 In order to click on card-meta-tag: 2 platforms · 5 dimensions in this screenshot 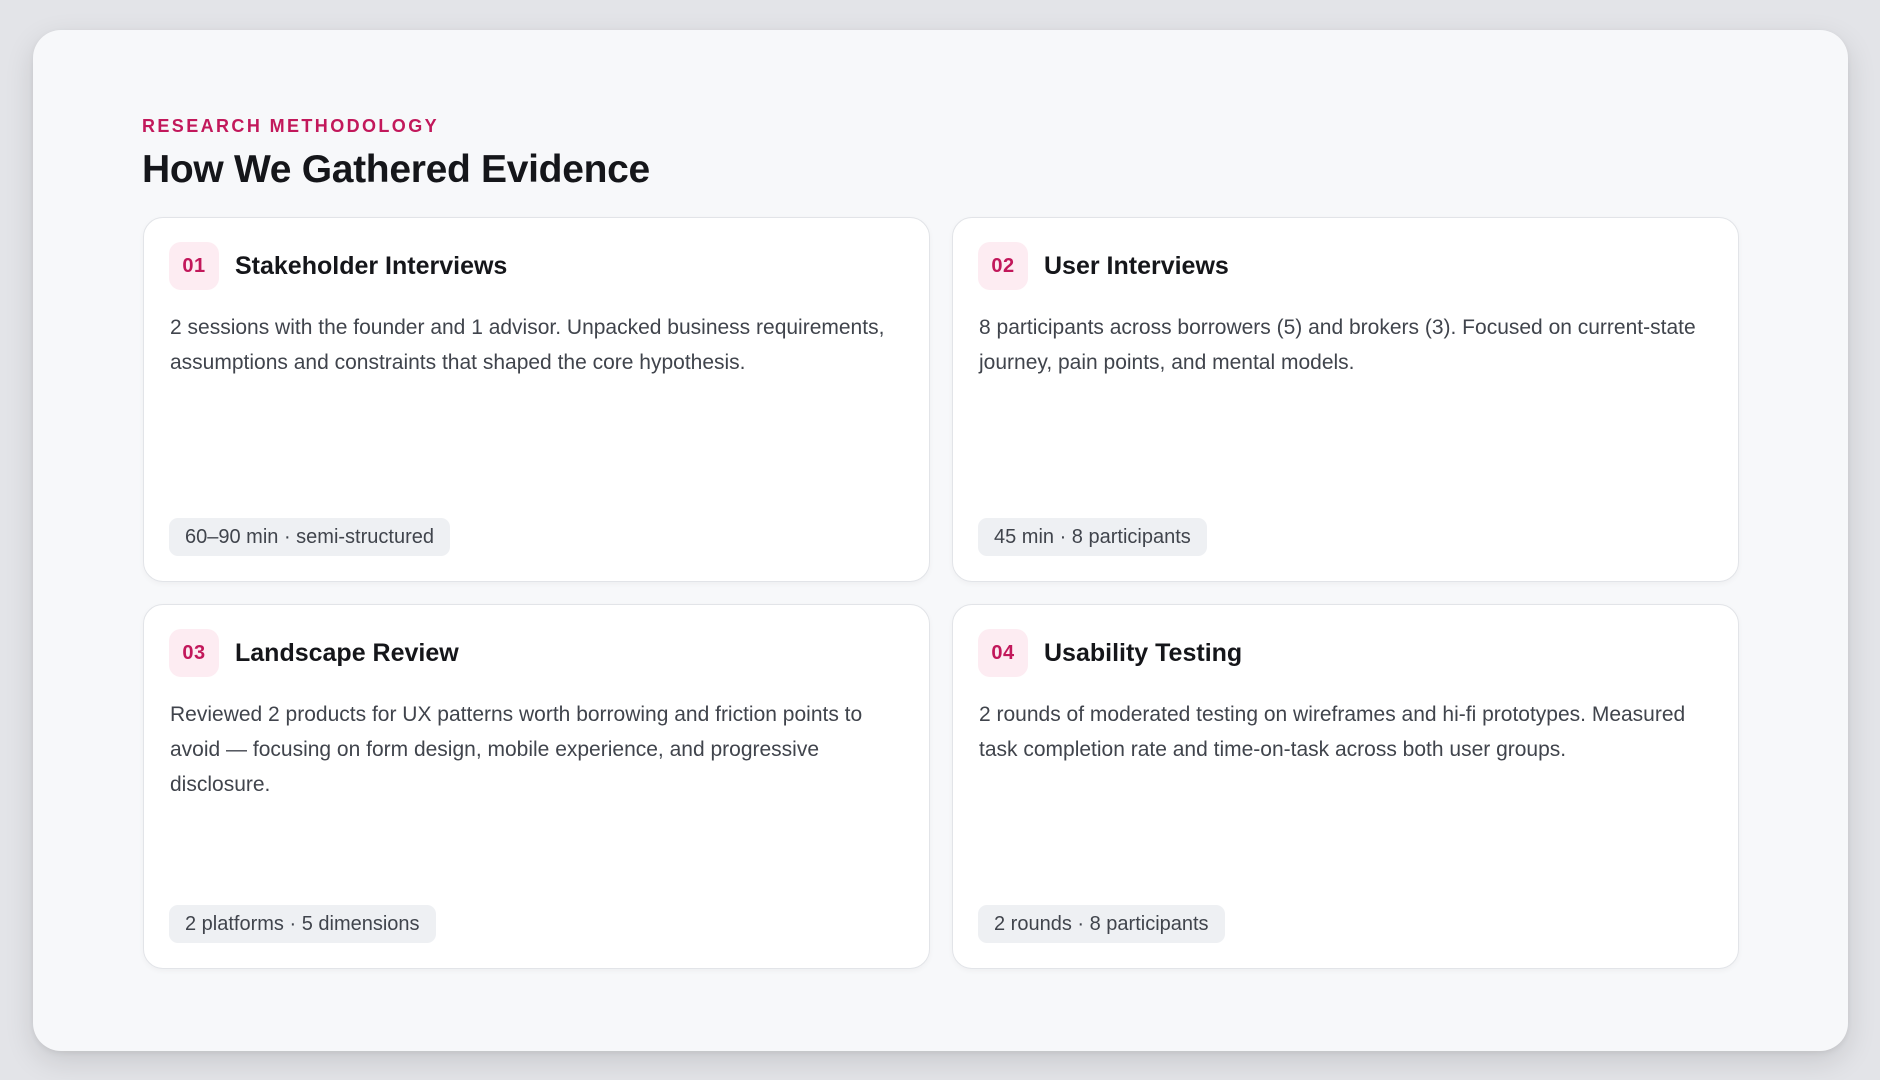, I will do `click(302, 924)`.